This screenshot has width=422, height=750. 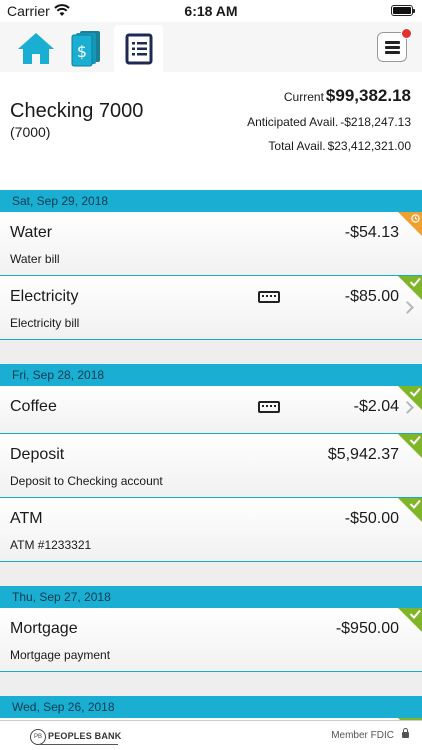 I want to click on current-balance: Current $99,382.18, so click(x=347, y=96).